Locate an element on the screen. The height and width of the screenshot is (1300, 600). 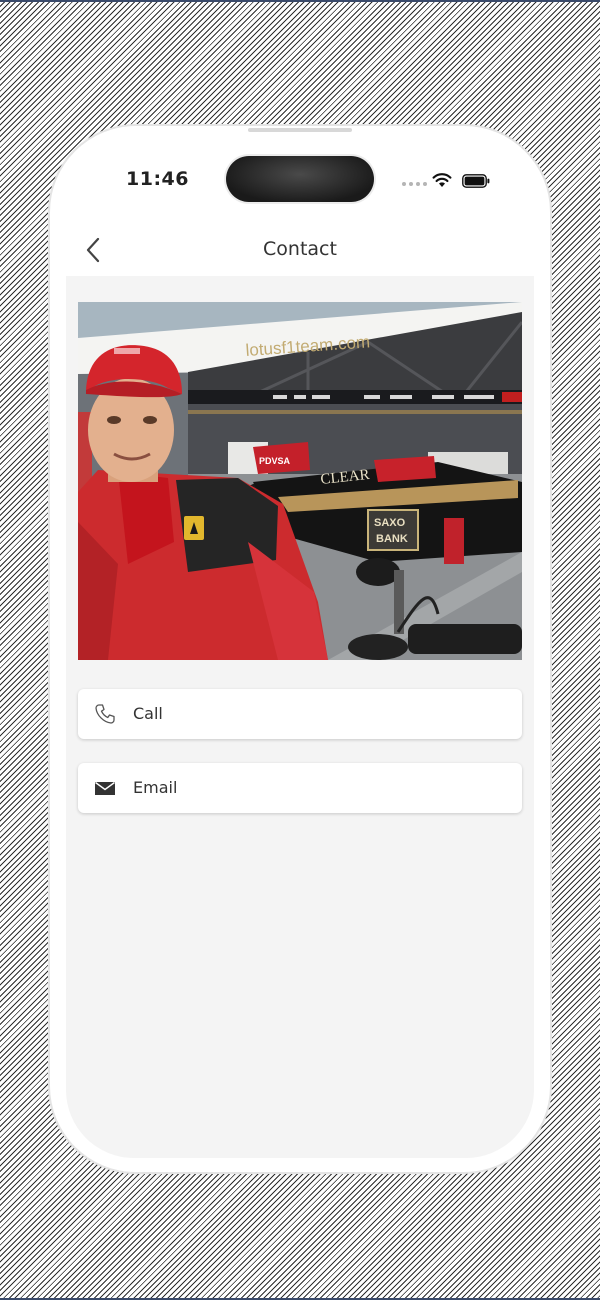
status-time: 11:46 is located at coordinates (157, 179).